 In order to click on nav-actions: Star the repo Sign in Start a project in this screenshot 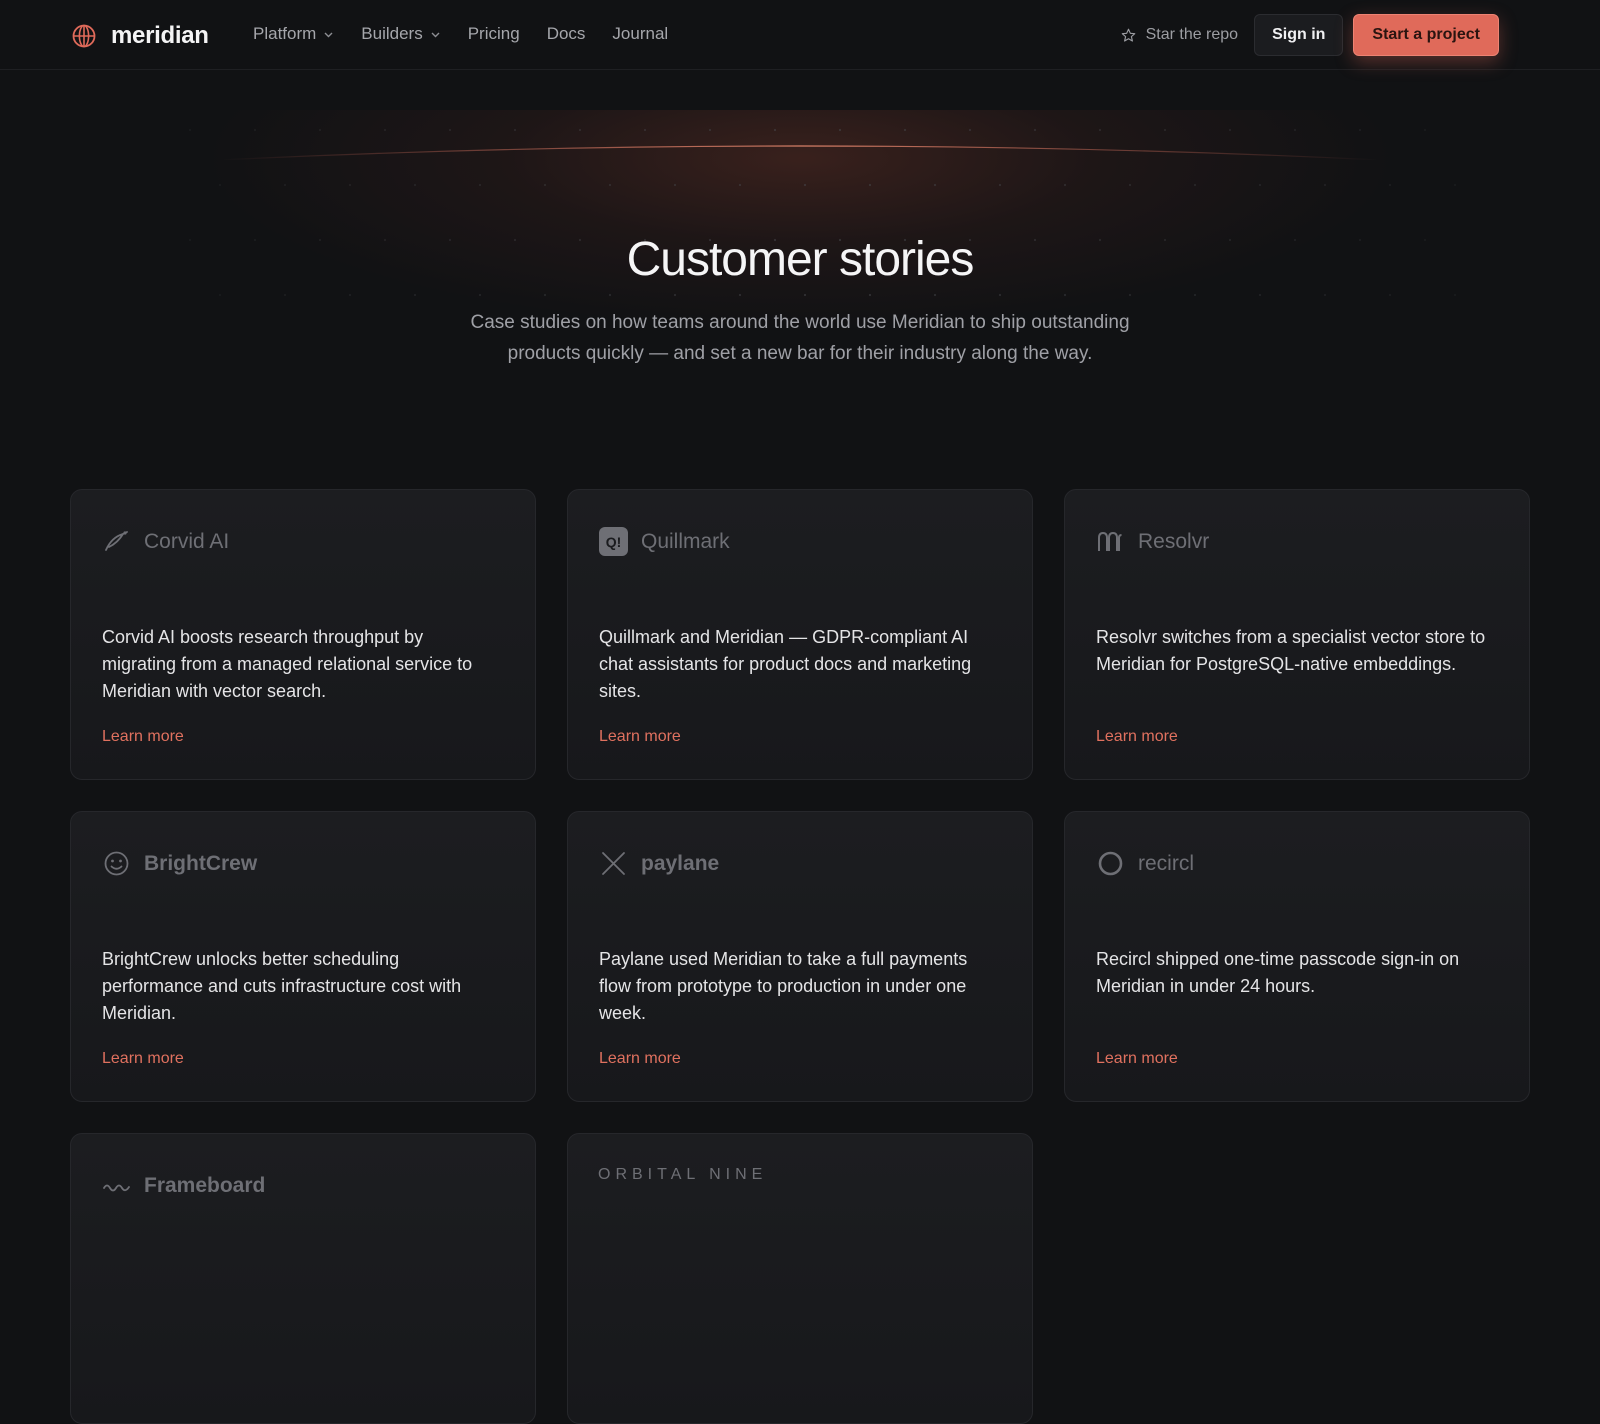, I will do `click(1309, 35)`.